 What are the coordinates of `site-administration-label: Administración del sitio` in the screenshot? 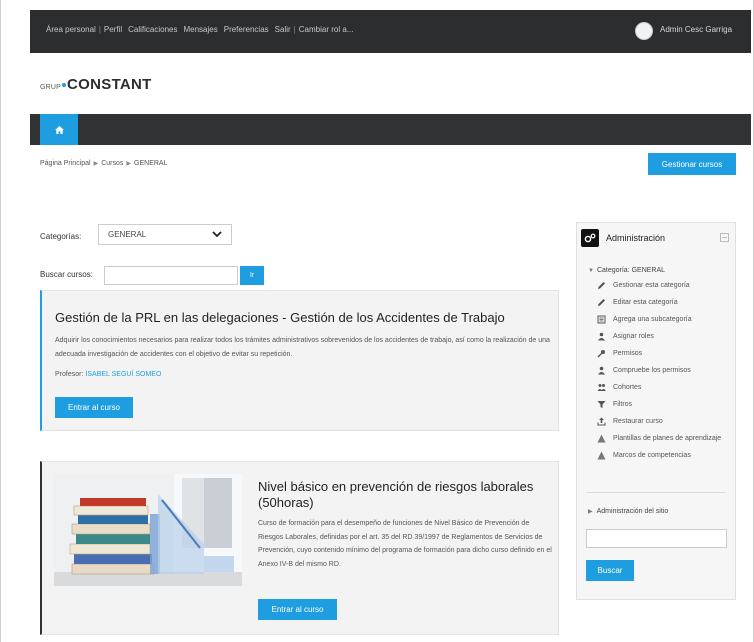 It's located at (632, 511).